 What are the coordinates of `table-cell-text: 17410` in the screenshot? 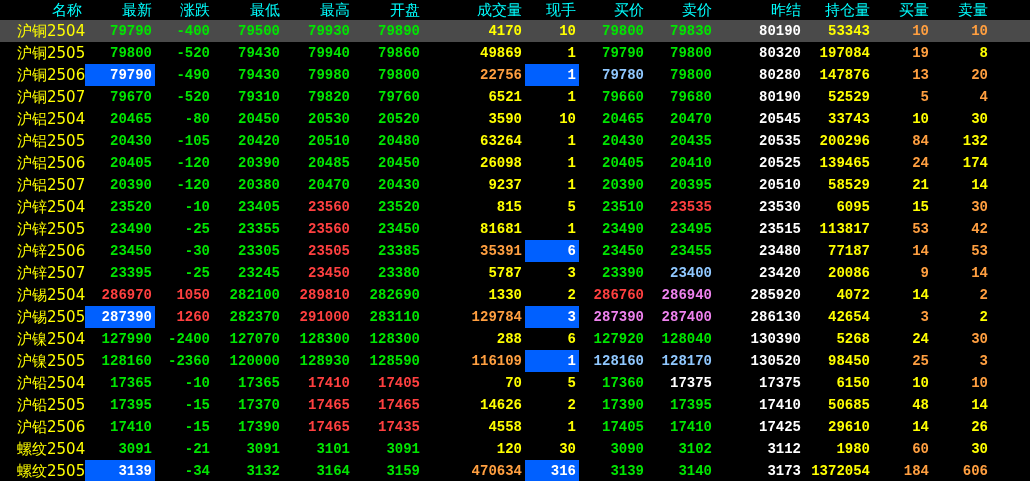 It's located at (131, 427).